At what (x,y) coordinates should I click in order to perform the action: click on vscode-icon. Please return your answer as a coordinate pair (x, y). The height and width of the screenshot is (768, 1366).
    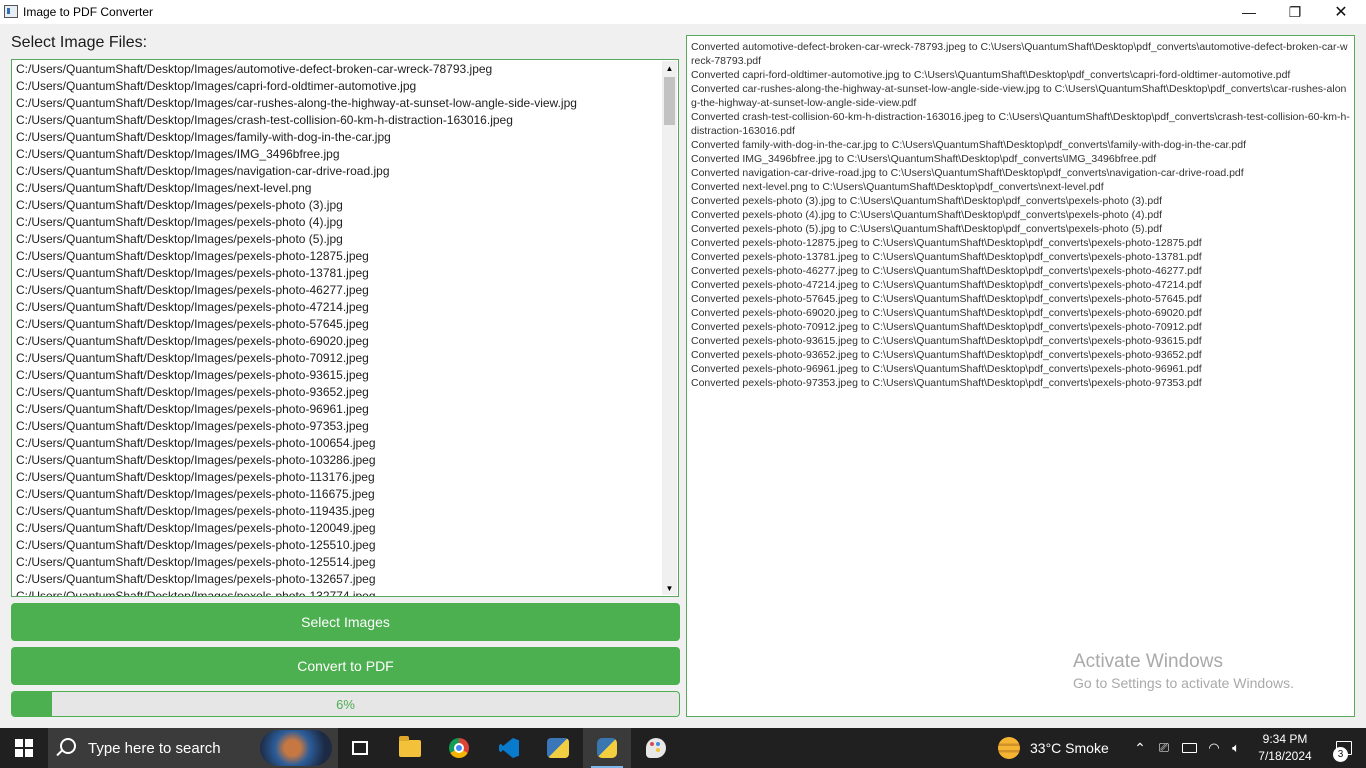
    Looking at the image, I should click on (509, 748).